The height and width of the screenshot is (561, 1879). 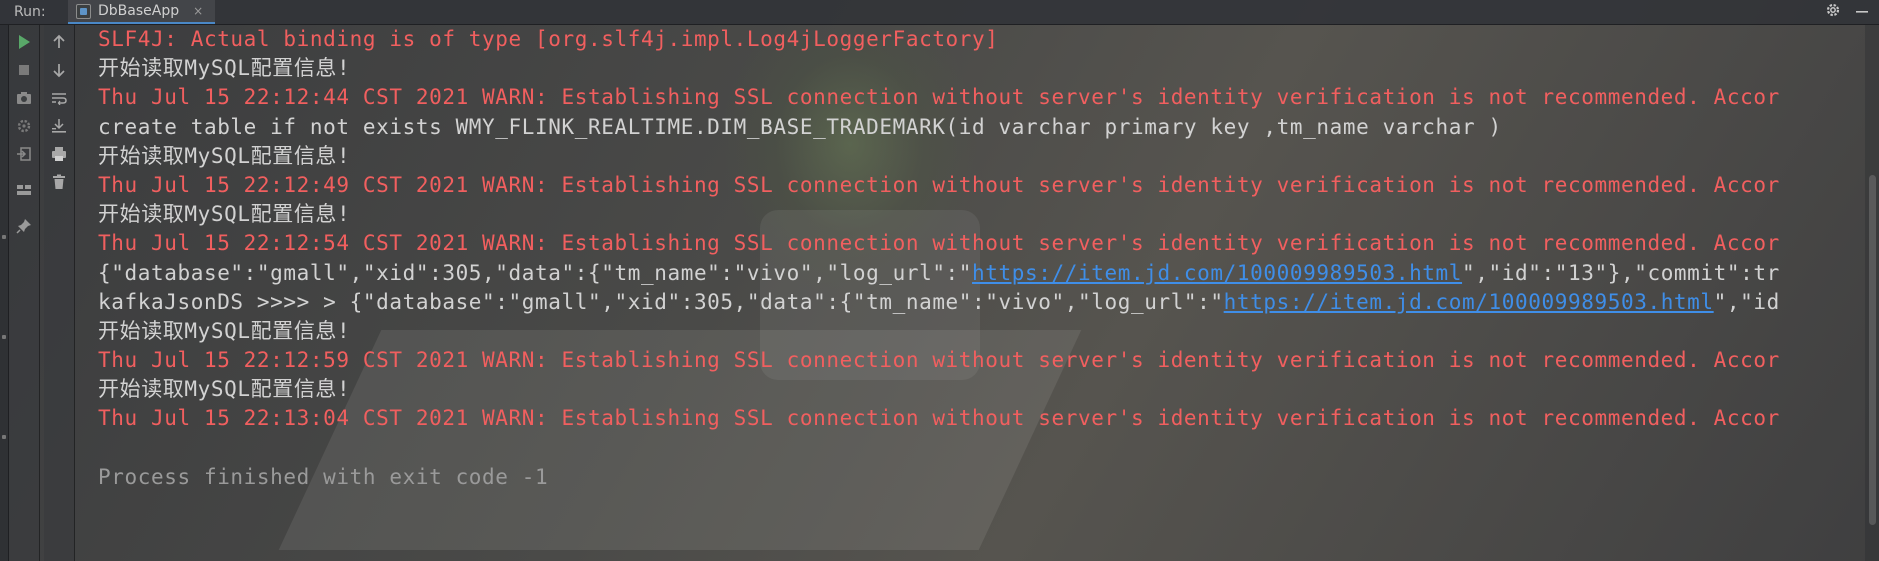 I want to click on tab-dbbaseapp: DbBaseApp ×, so click(x=142, y=12).